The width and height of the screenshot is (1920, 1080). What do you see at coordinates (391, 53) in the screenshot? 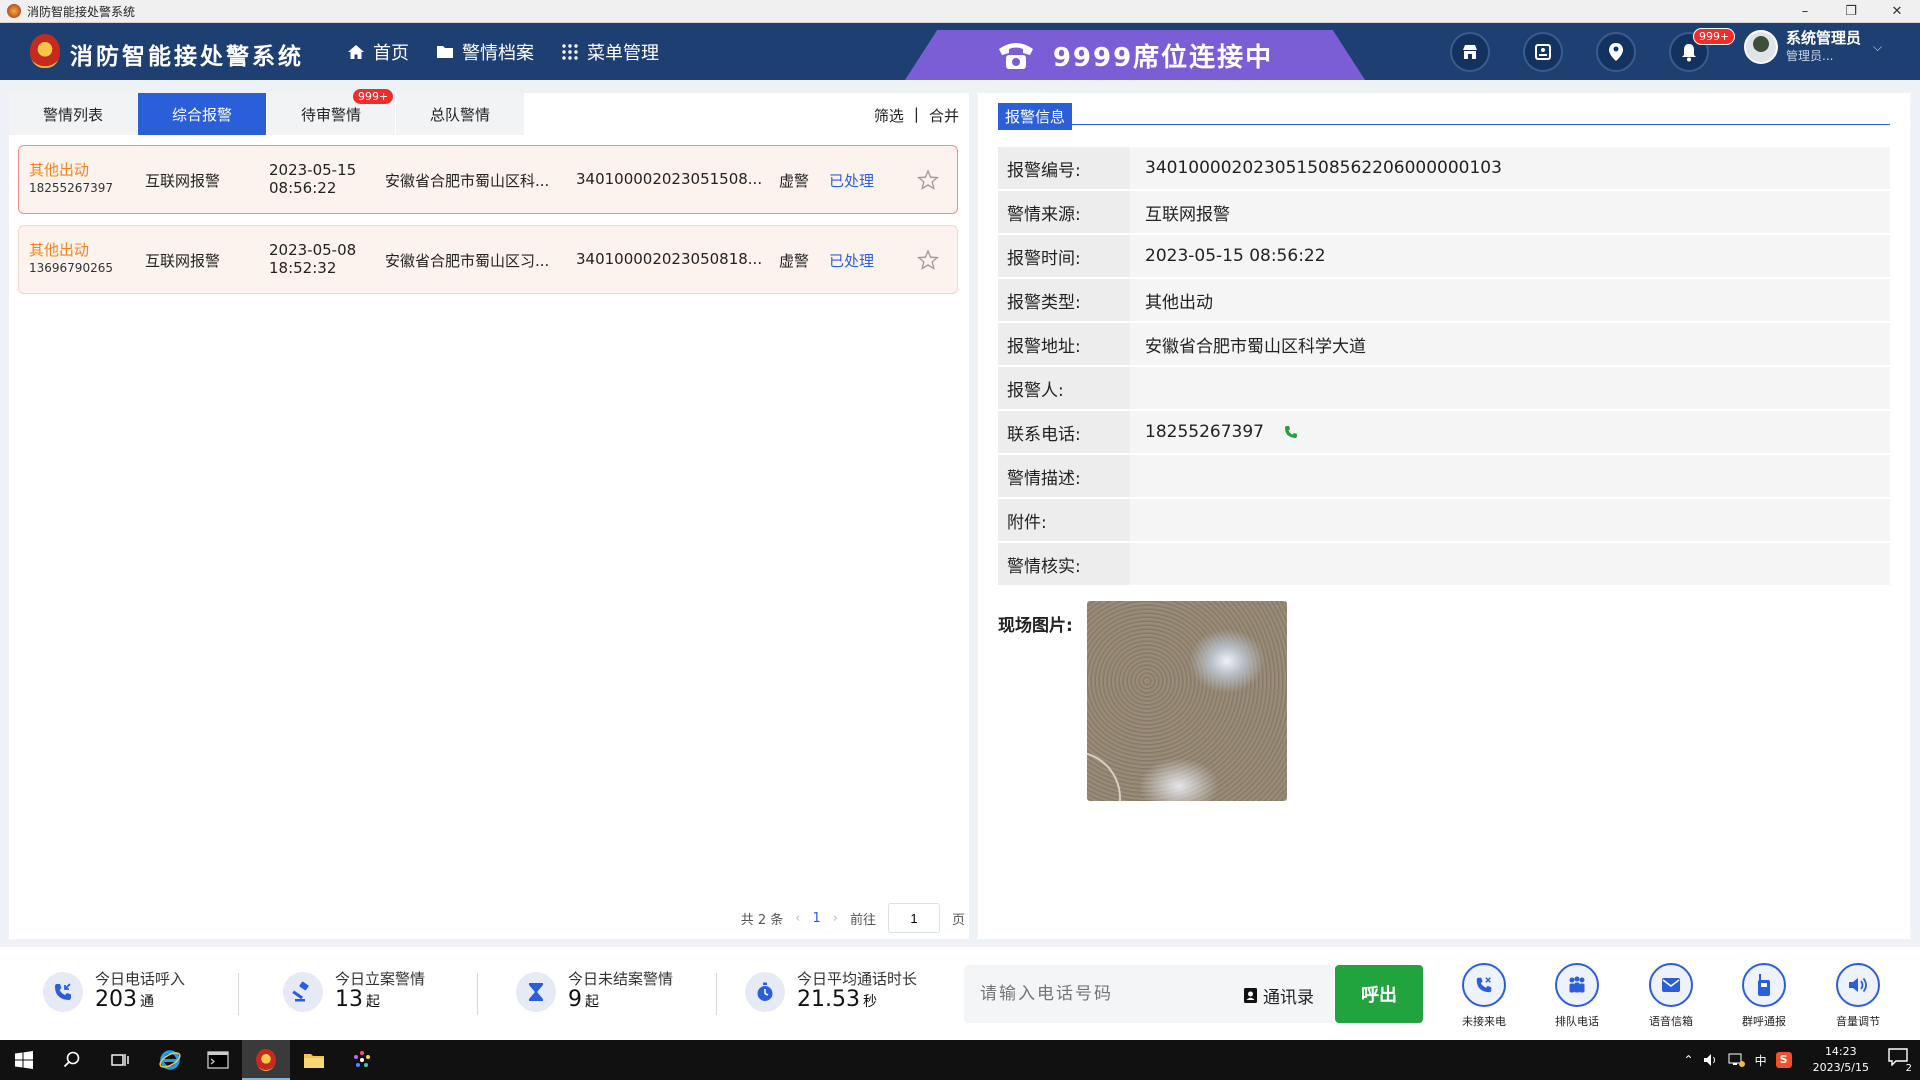
I see `nav-home-label: 首页` at bounding box center [391, 53].